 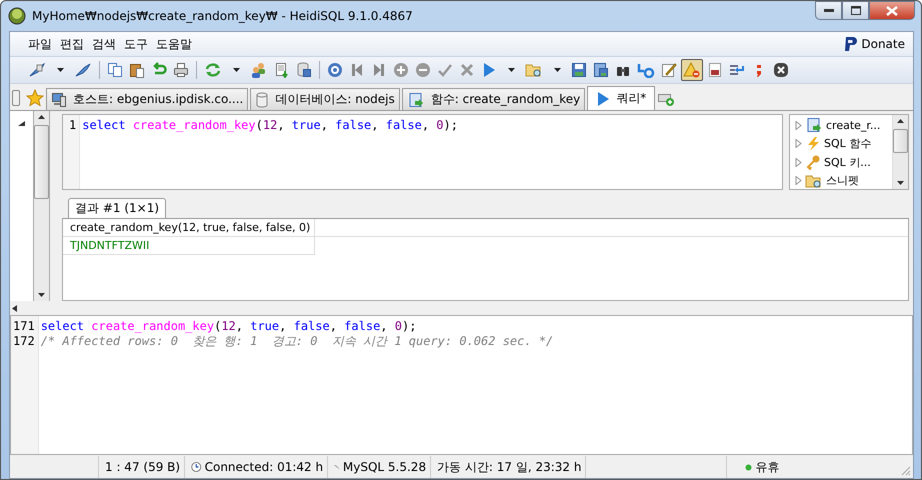 I want to click on pencil-icon, so click(x=669, y=70).